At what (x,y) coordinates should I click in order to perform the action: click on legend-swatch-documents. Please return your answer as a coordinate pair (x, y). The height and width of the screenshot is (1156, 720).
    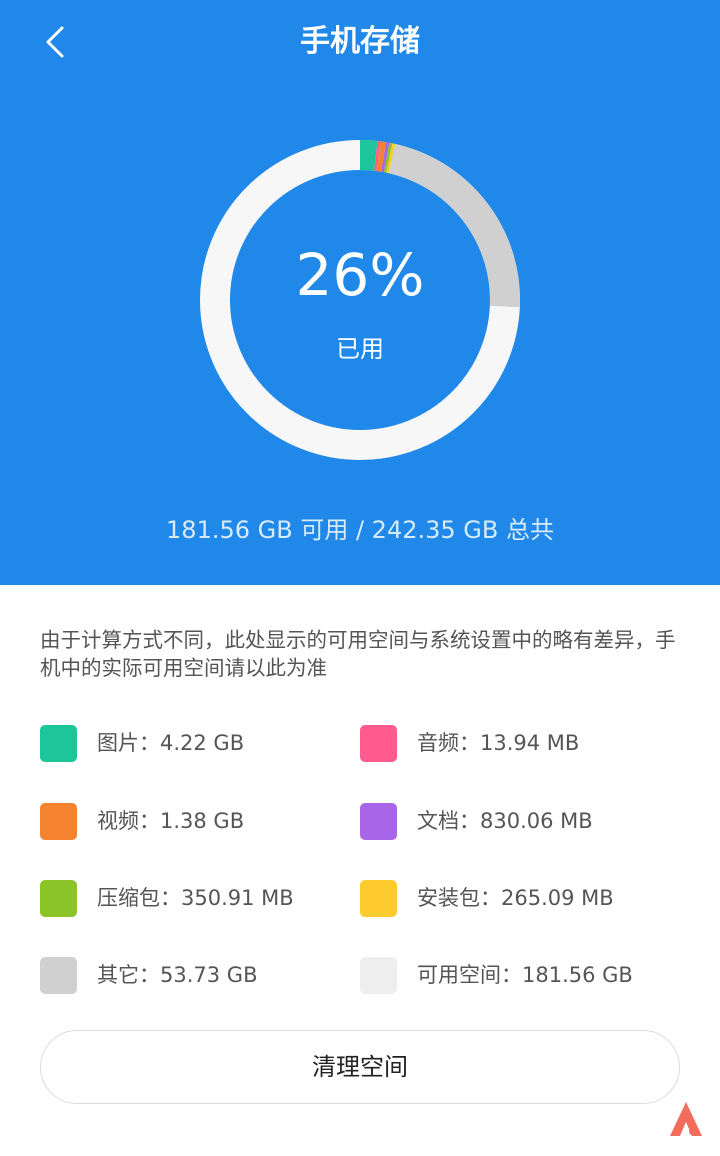
    Looking at the image, I should click on (378, 821).